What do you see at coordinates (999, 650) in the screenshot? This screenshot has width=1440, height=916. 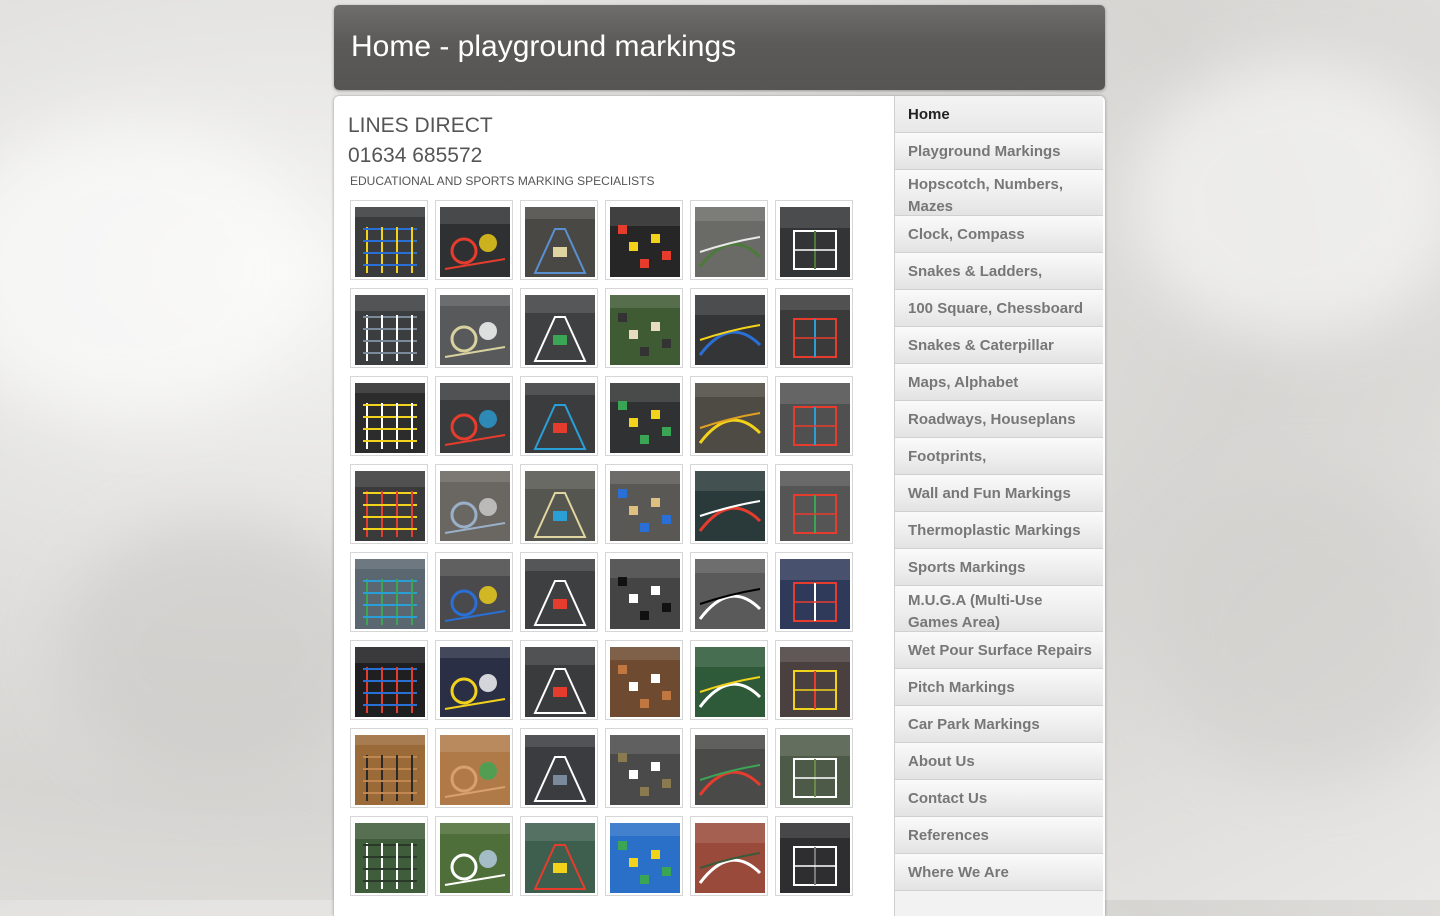 I see `sidebar-item-wet-pour-surface-repairs: Wet Pour Surface Repairs` at bounding box center [999, 650].